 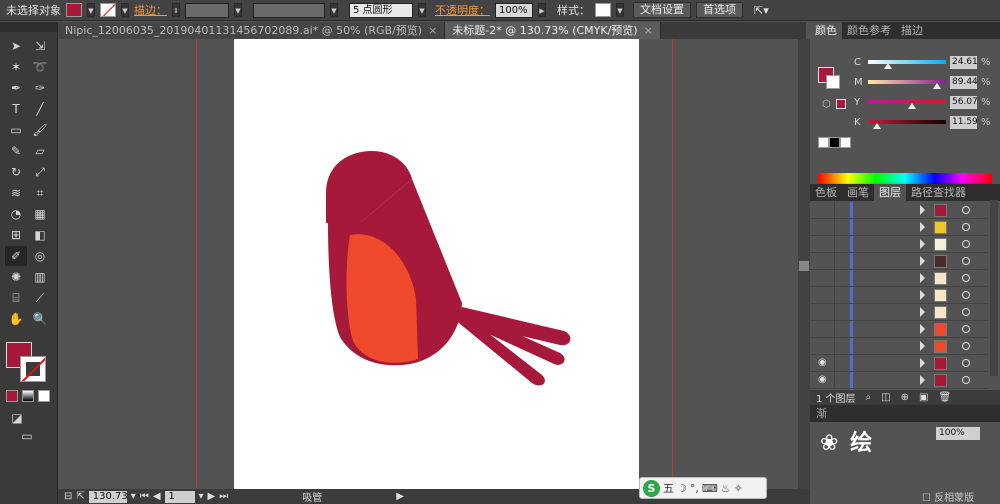 What do you see at coordinates (858, 192) in the screenshot?
I see `tab-brushes: 画笔` at bounding box center [858, 192].